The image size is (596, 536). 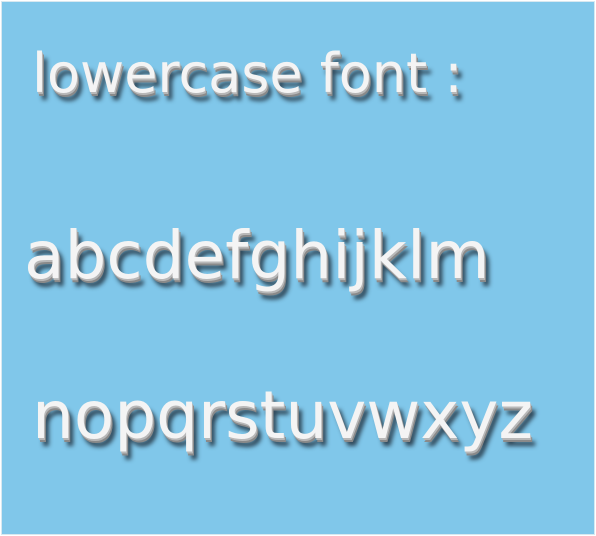 What do you see at coordinates (283, 415) in the screenshot?
I see `alphabet-row-n-to-z: nopqrstuvwxyz` at bounding box center [283, 415].